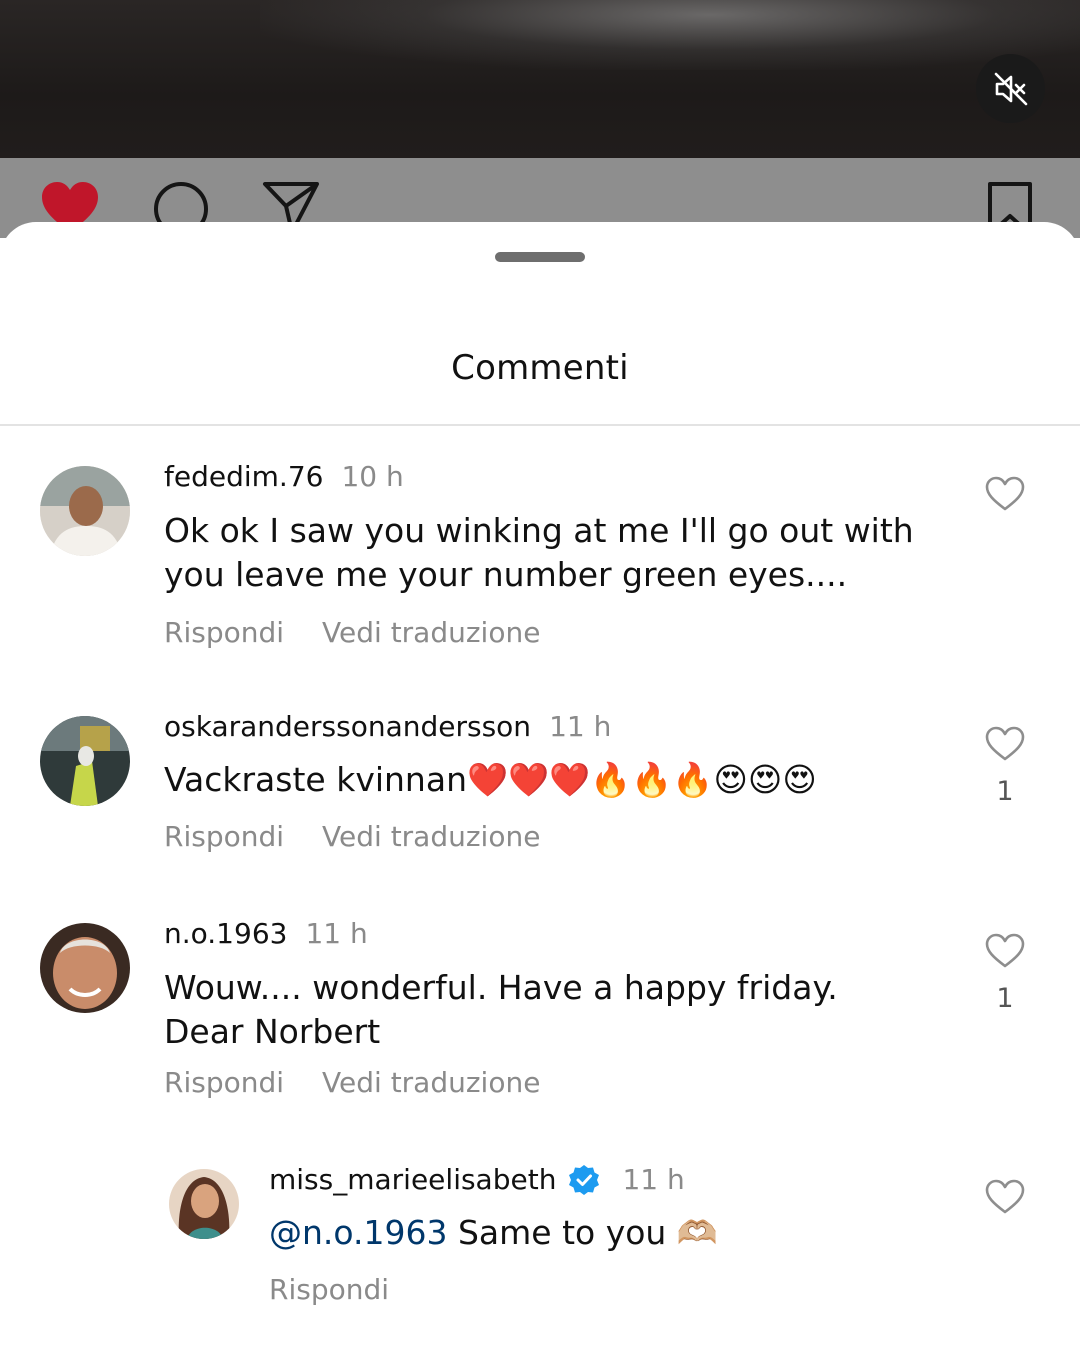 Image resolution: width=1080 pixels, height=1350 pixels. What do you see at coordinates (225, 933) in the screenshot?
I see `comment-username: n.o.1963` at bounding box center [225, 933].